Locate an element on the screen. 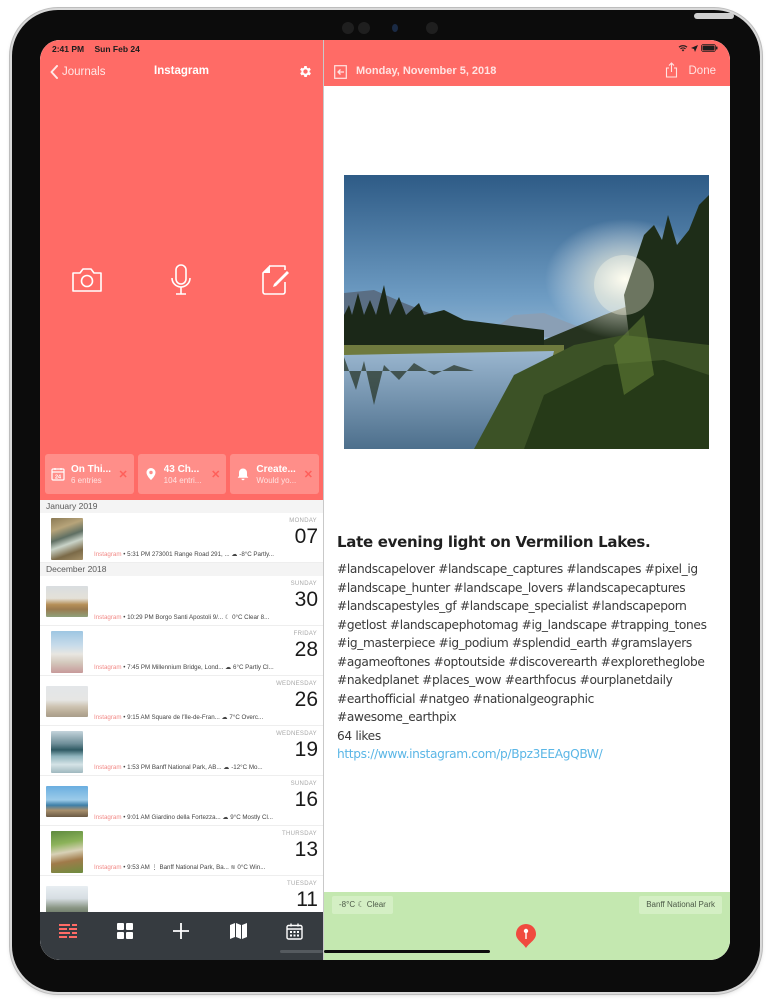 The image size is (770, 1000). tab-map is located at coordinates (238, 931).